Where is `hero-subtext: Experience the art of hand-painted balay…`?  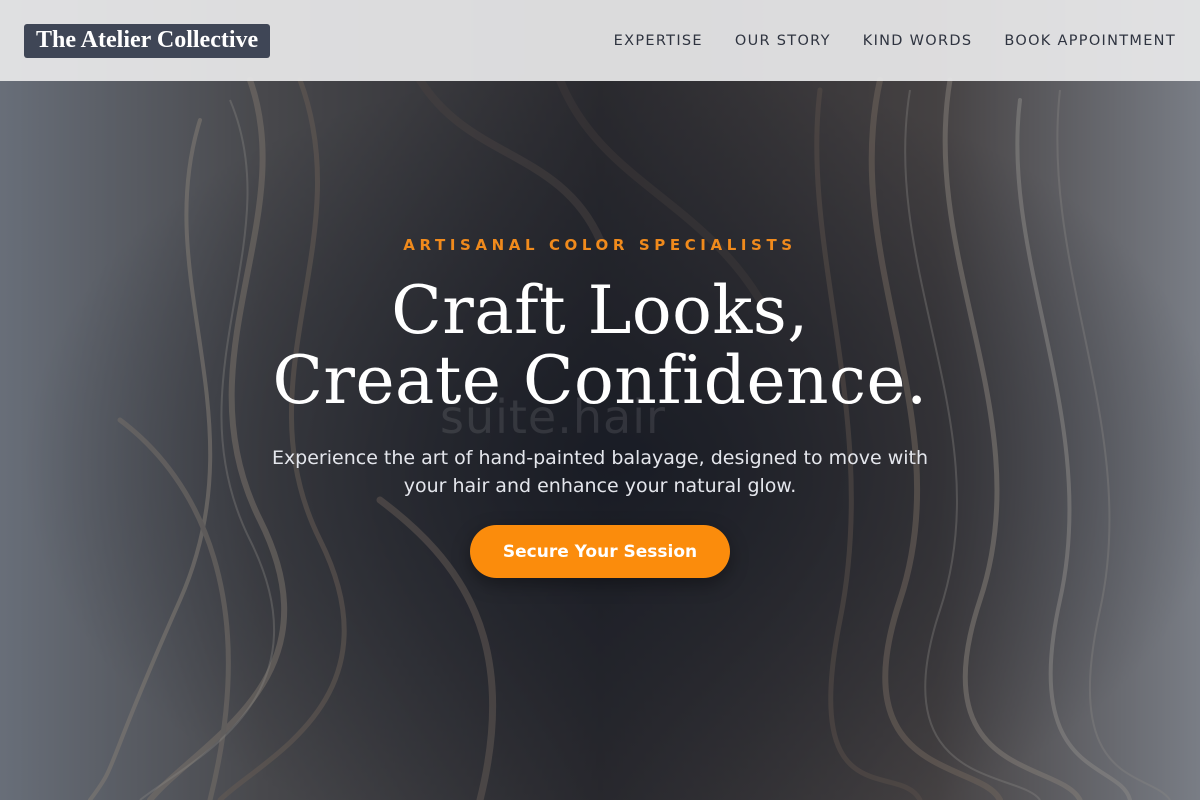
hero-subtext: Experience the art of hand-painted balay… is located at coordinates (600, 472).